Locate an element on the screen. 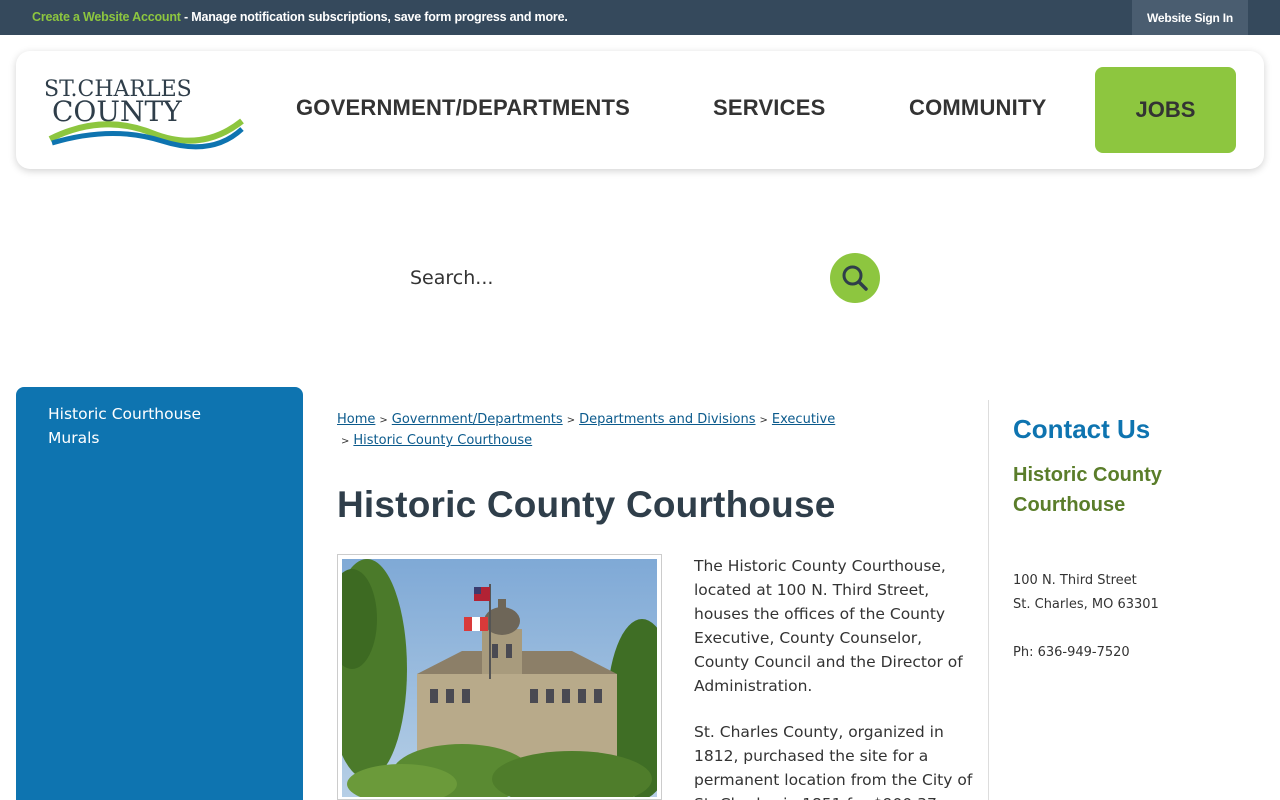  search-icon is located at coordinates (855, 278).